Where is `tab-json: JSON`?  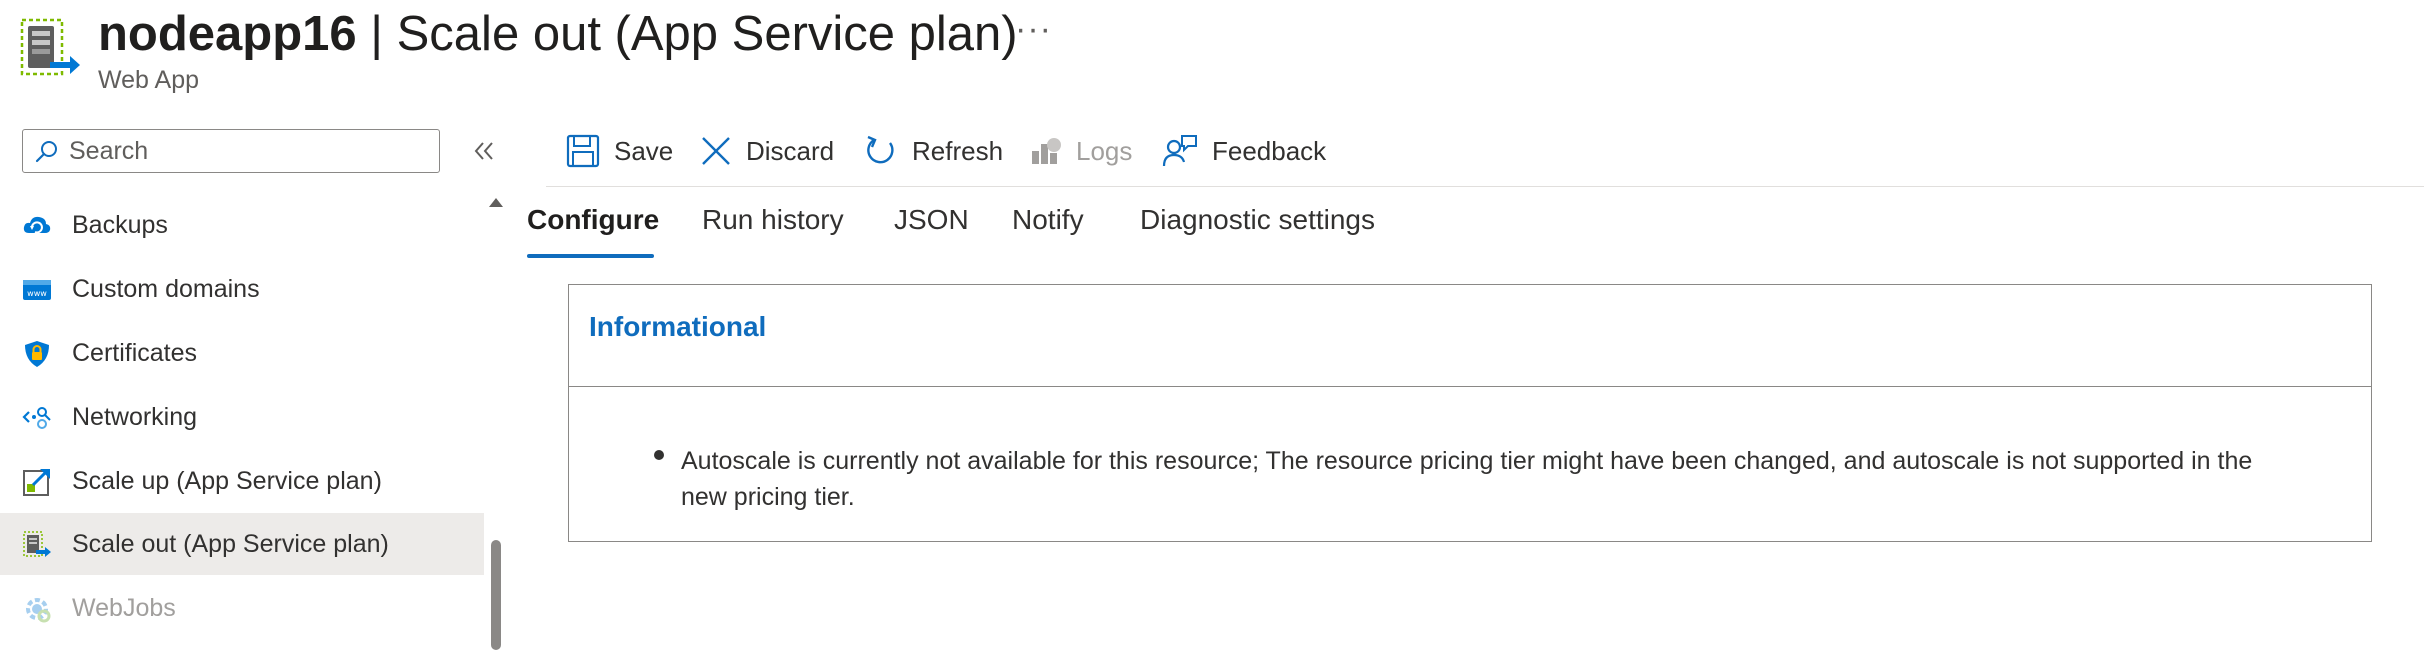 tab-json: JSON is located at coordinates (931, 229).